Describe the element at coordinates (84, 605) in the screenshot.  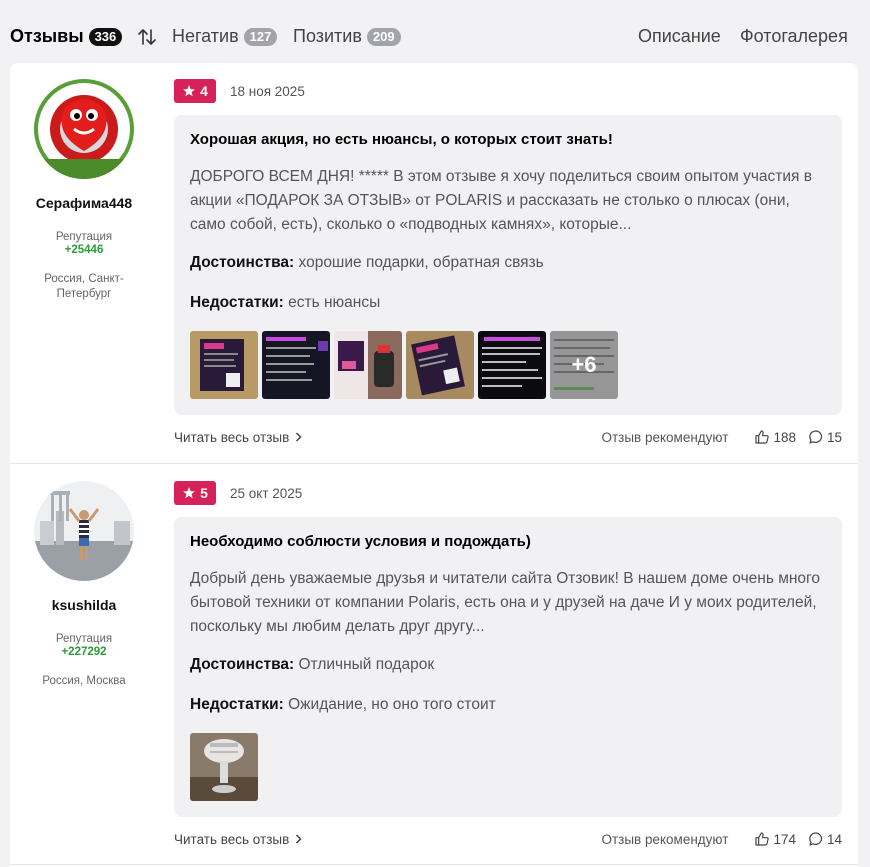
I see `author-name: ksushilda` at that location.